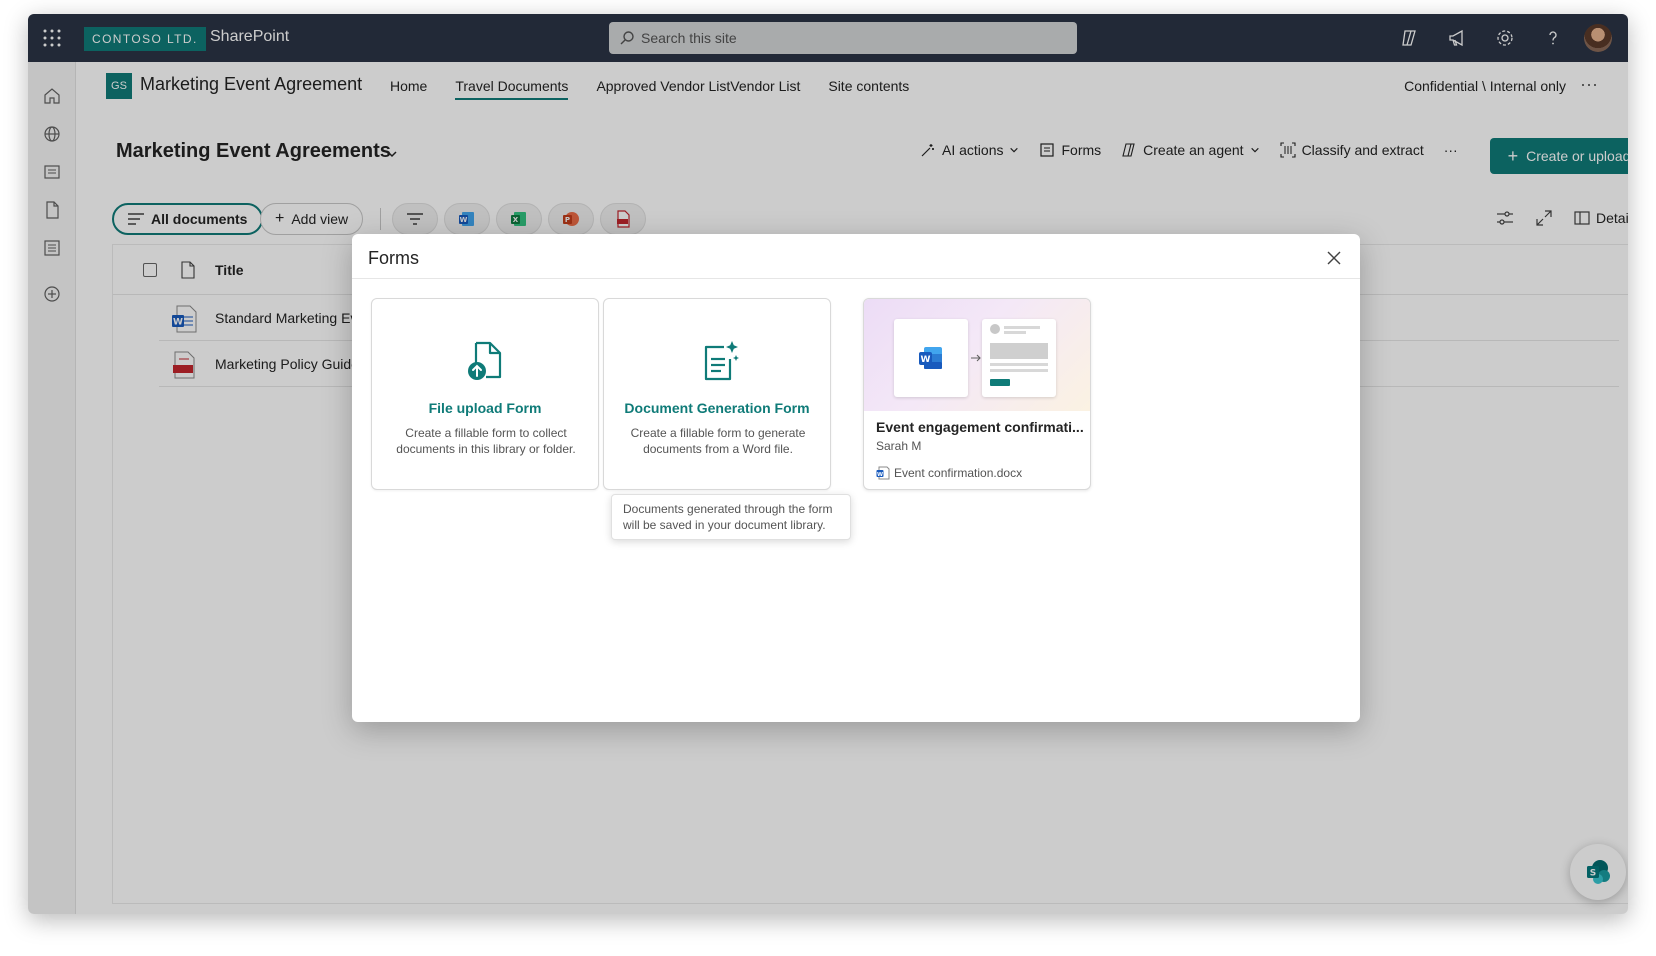 The height and width of the screenshot is (956, 1656). I want to click on arrow-right-icon, so click(976, 358).